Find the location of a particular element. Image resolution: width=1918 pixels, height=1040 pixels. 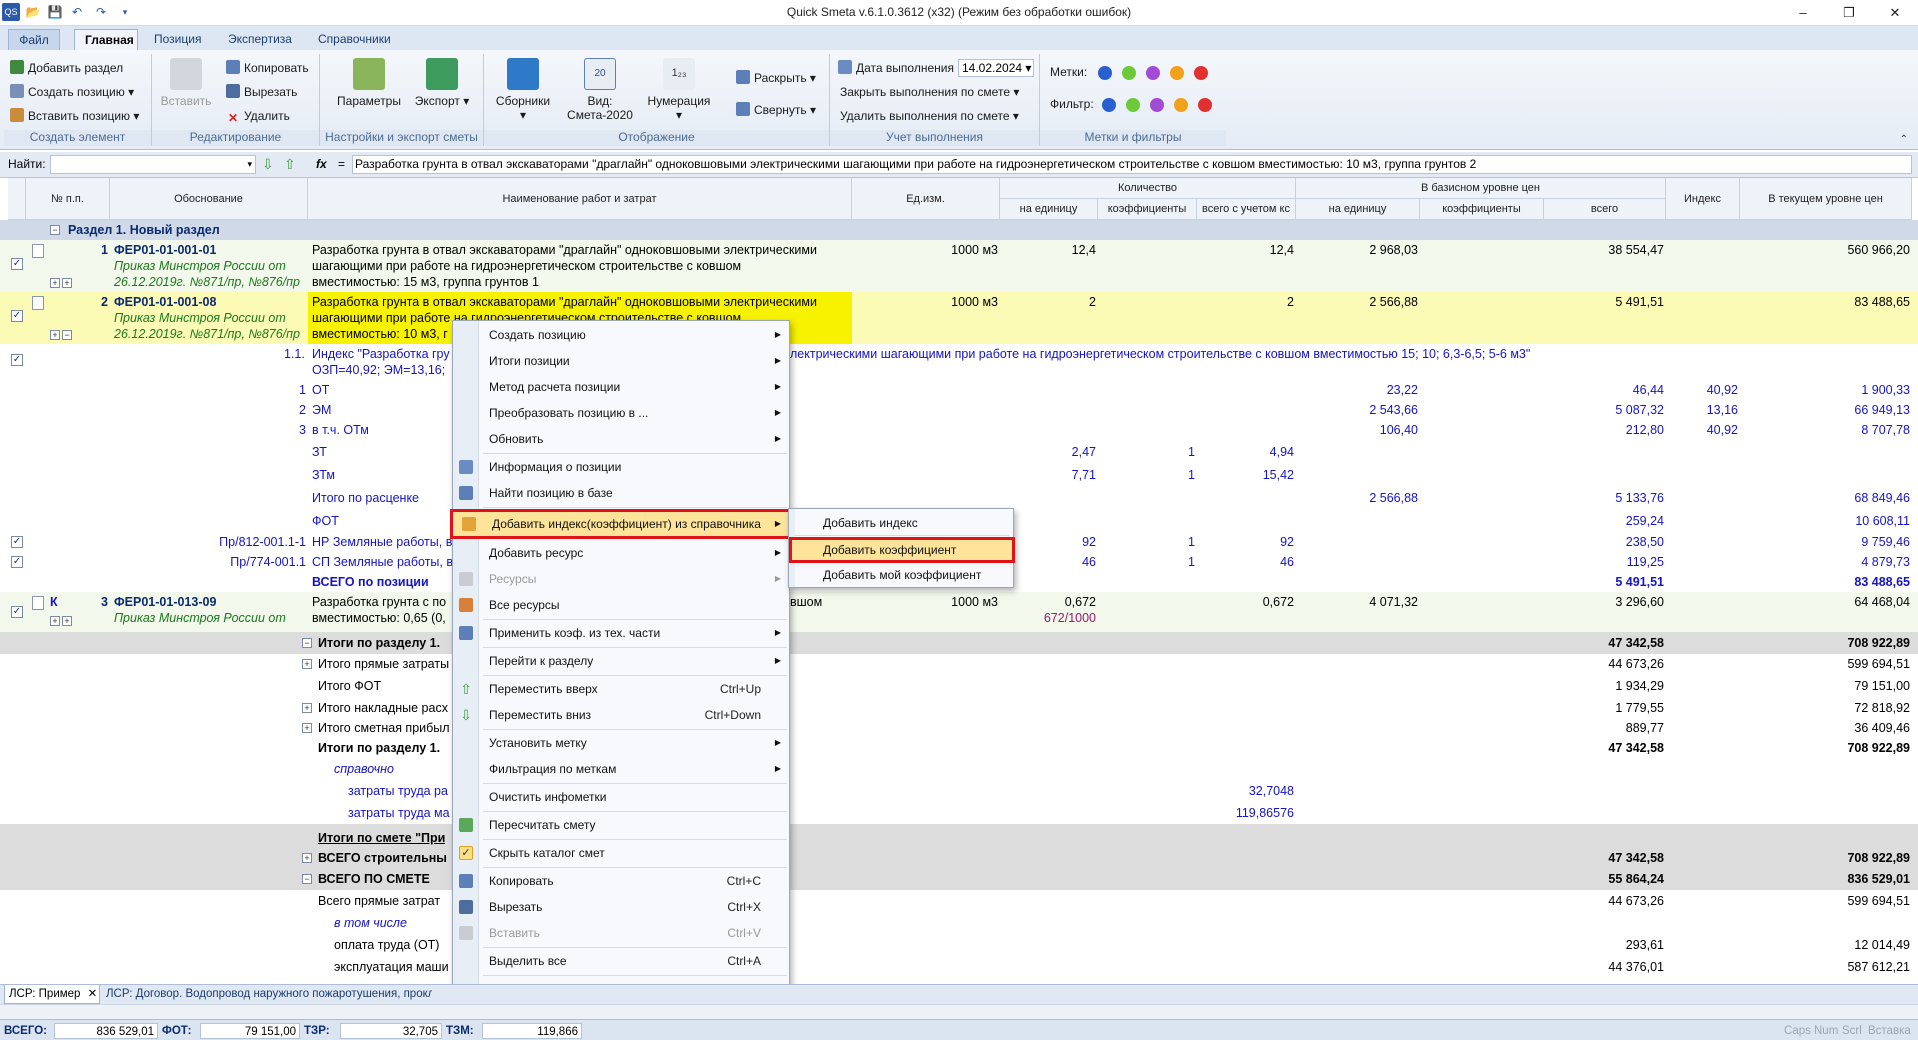

resource-row-zt: ЗТ 2,47 1 4,94 is located at coordinates (959, 452).